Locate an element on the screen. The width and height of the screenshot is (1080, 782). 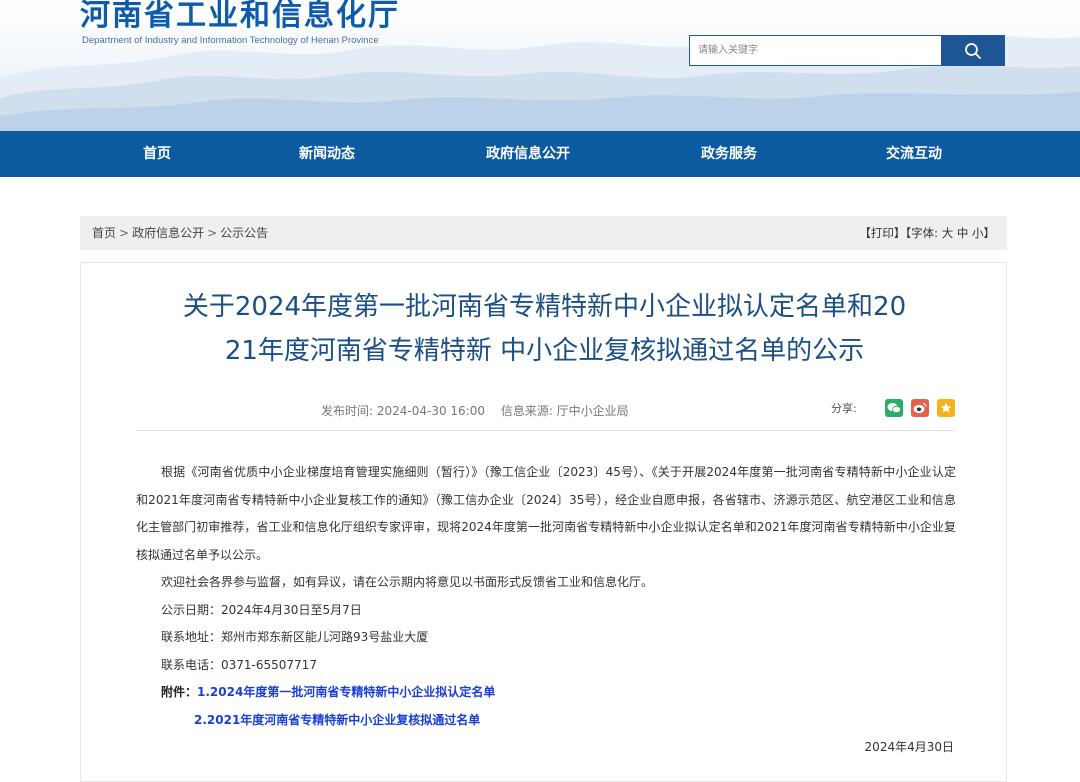
star-icon is located at coordinates (946, 408).